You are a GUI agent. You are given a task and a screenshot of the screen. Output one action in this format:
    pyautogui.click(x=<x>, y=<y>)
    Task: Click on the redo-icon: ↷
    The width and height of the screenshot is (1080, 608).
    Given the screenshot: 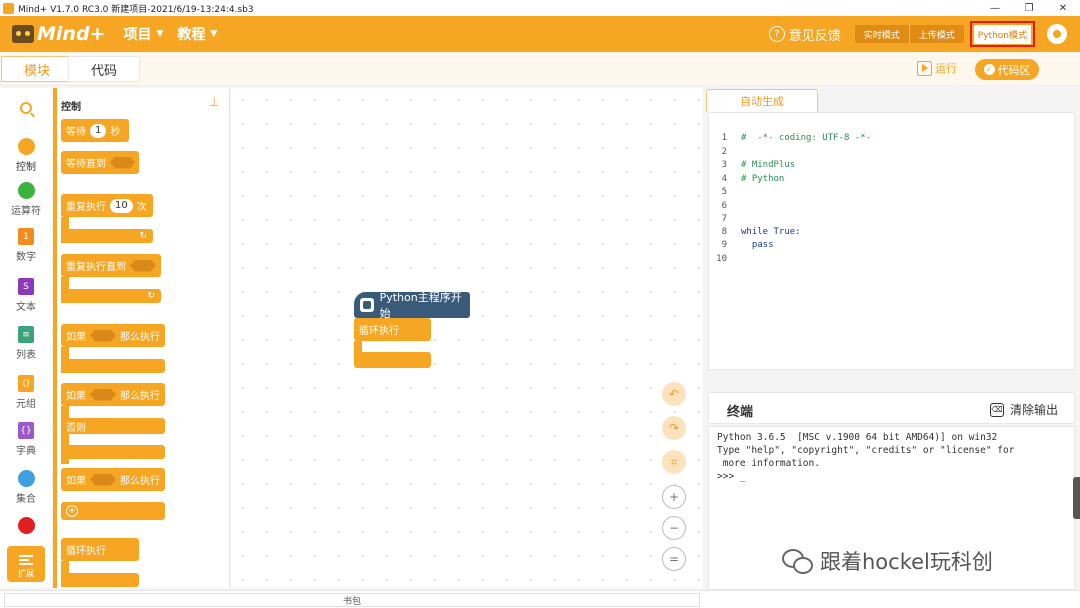 What is the action you would take?
    pyautogui.click(x=674, y=428)
    